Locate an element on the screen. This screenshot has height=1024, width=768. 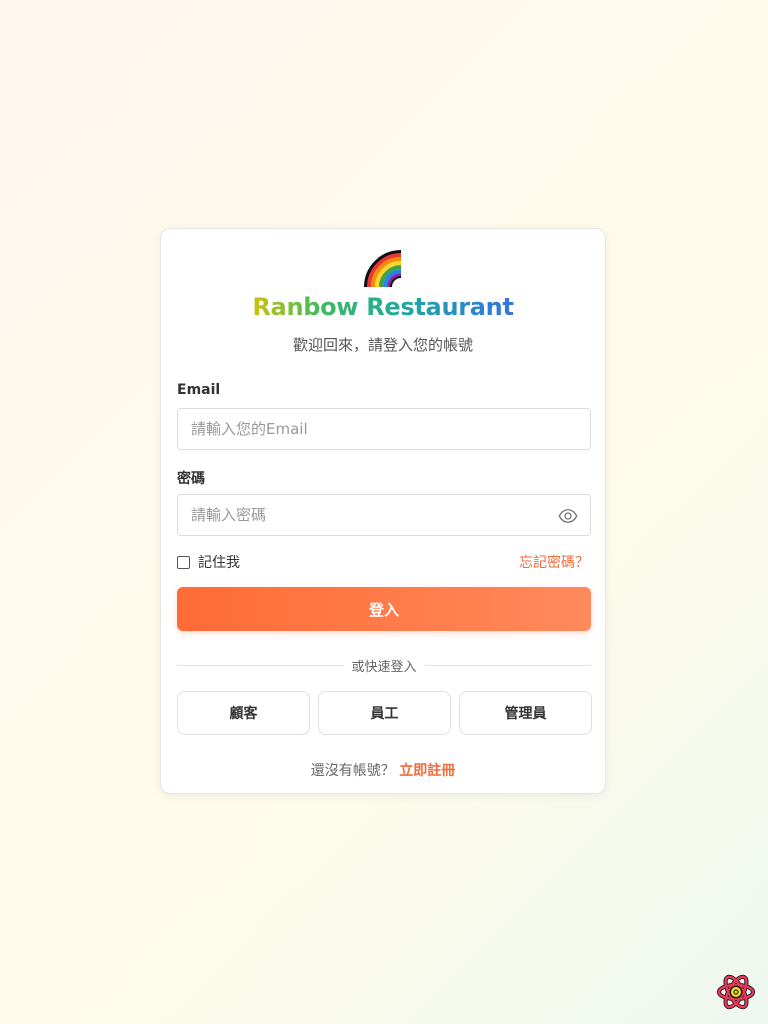
email-field is located at coordinates (384, 429).